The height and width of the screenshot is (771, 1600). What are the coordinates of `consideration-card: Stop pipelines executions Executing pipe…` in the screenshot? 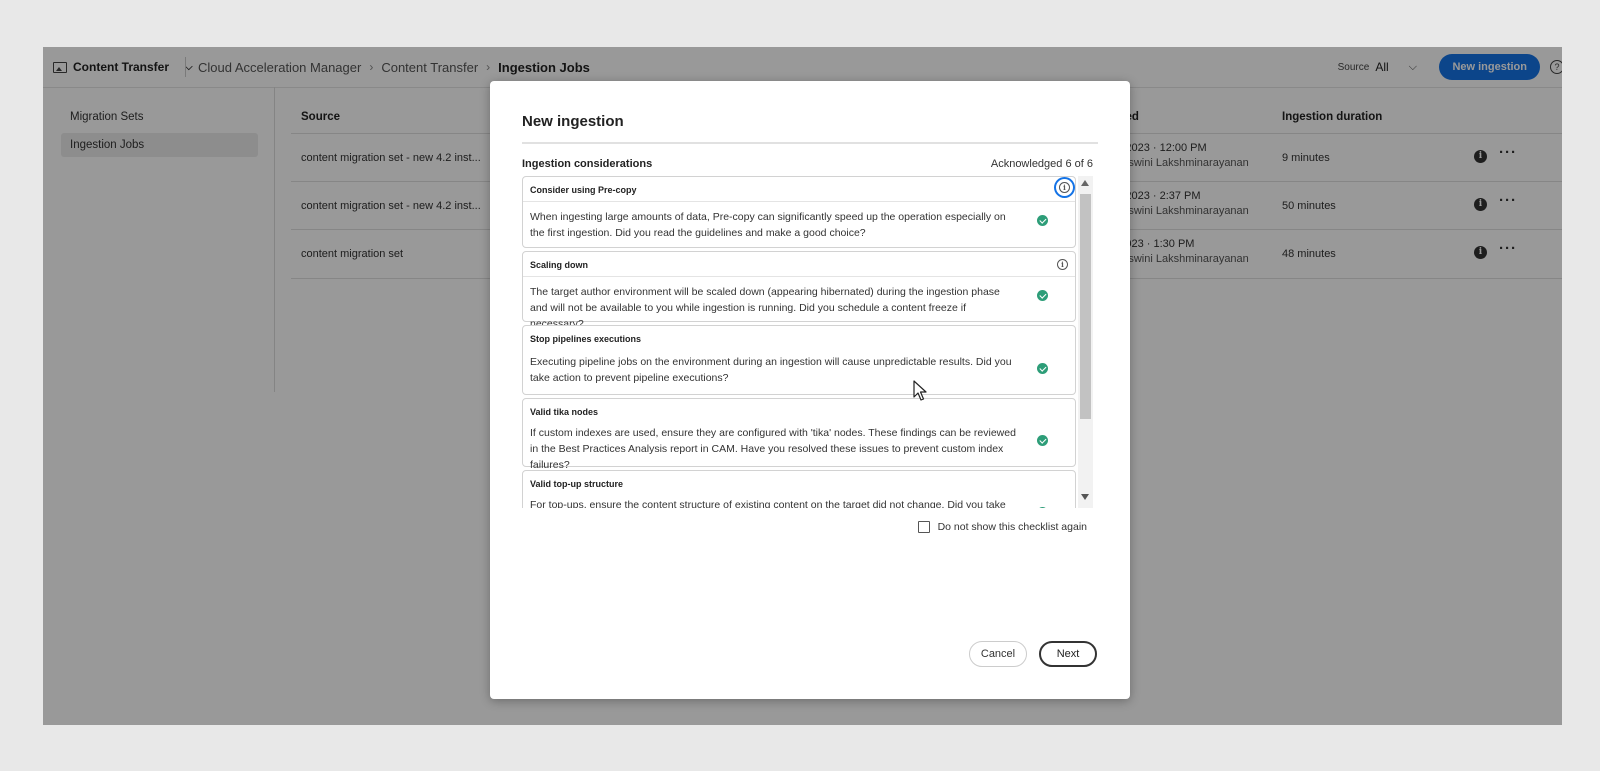 It's located at (799, 360).